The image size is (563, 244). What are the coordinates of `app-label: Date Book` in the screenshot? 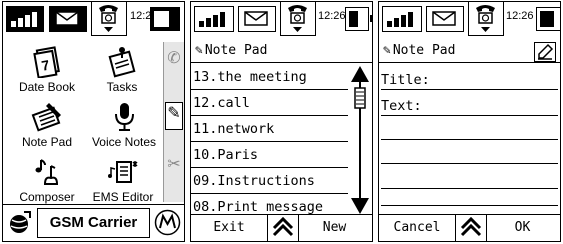 It's located at (47, 87).